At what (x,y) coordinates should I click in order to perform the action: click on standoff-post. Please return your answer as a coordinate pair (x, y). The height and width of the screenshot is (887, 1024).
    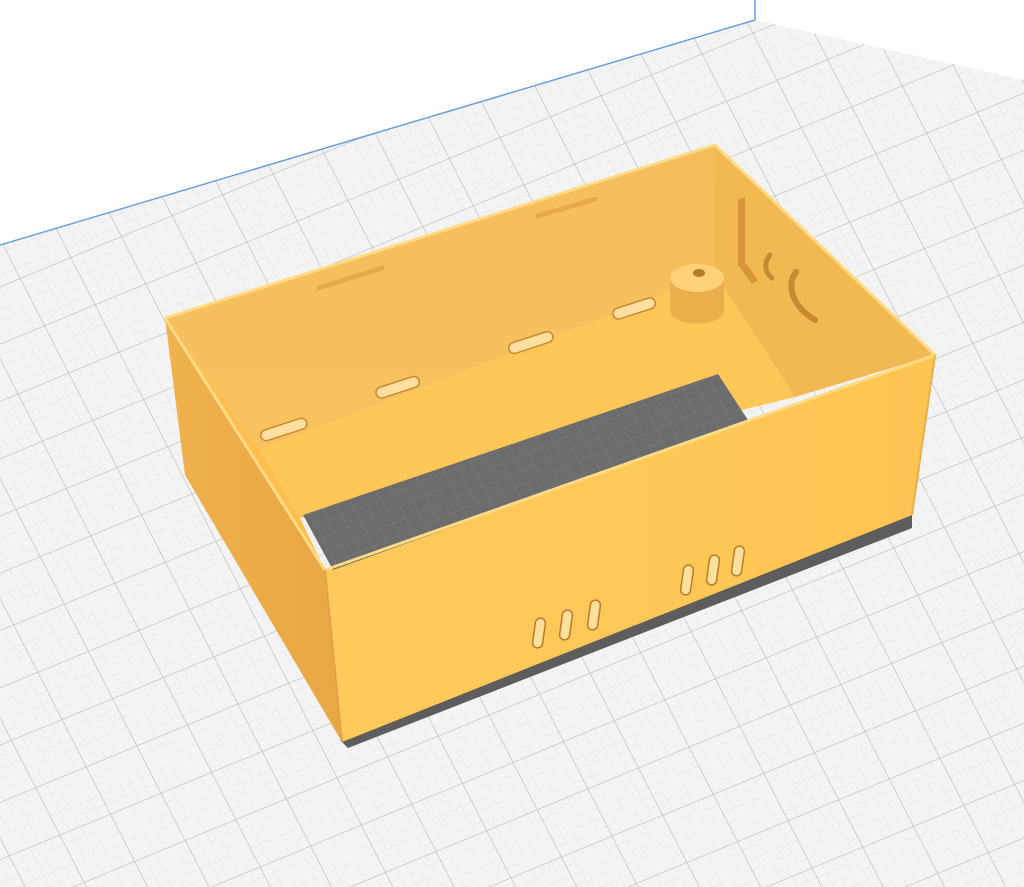
    Looking at the image, I should click on (697, 294).